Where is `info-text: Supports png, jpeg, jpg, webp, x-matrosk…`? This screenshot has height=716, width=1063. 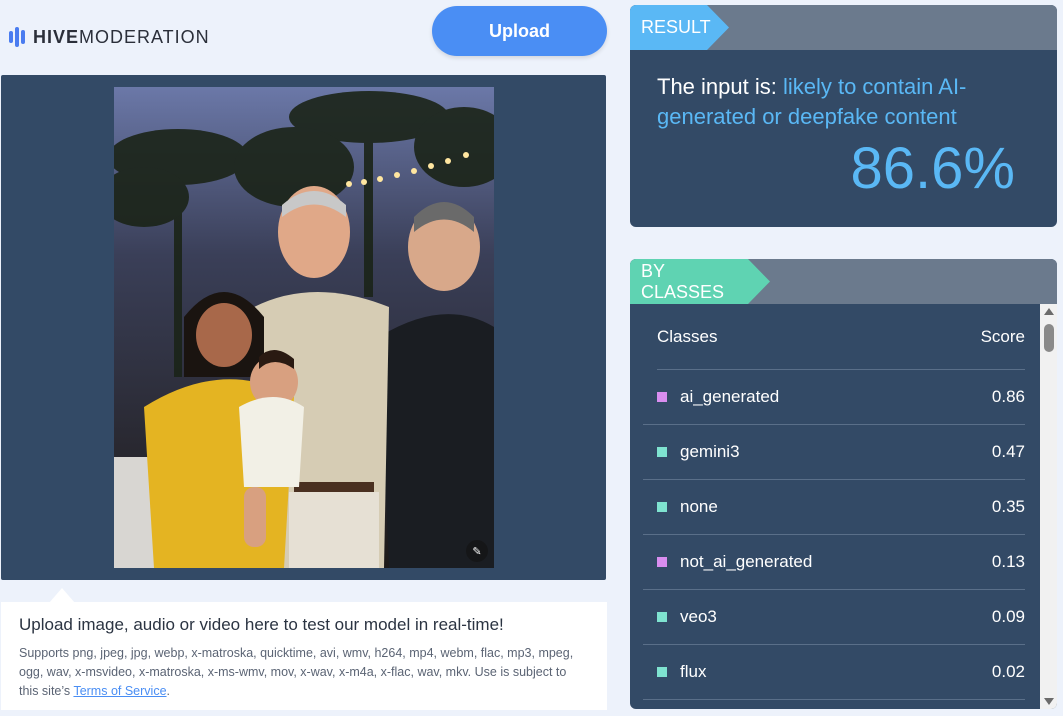 info-text: Supports png, jpeg, jpg, webp, x-matrosk… is located at coordinates (304, 672).